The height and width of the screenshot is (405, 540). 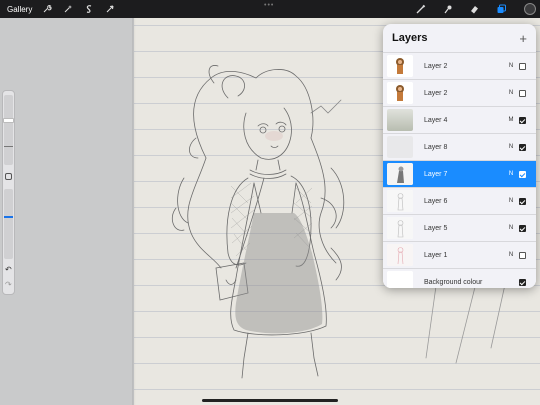 I want to click on brush-icon, so click(x=420, y=9).